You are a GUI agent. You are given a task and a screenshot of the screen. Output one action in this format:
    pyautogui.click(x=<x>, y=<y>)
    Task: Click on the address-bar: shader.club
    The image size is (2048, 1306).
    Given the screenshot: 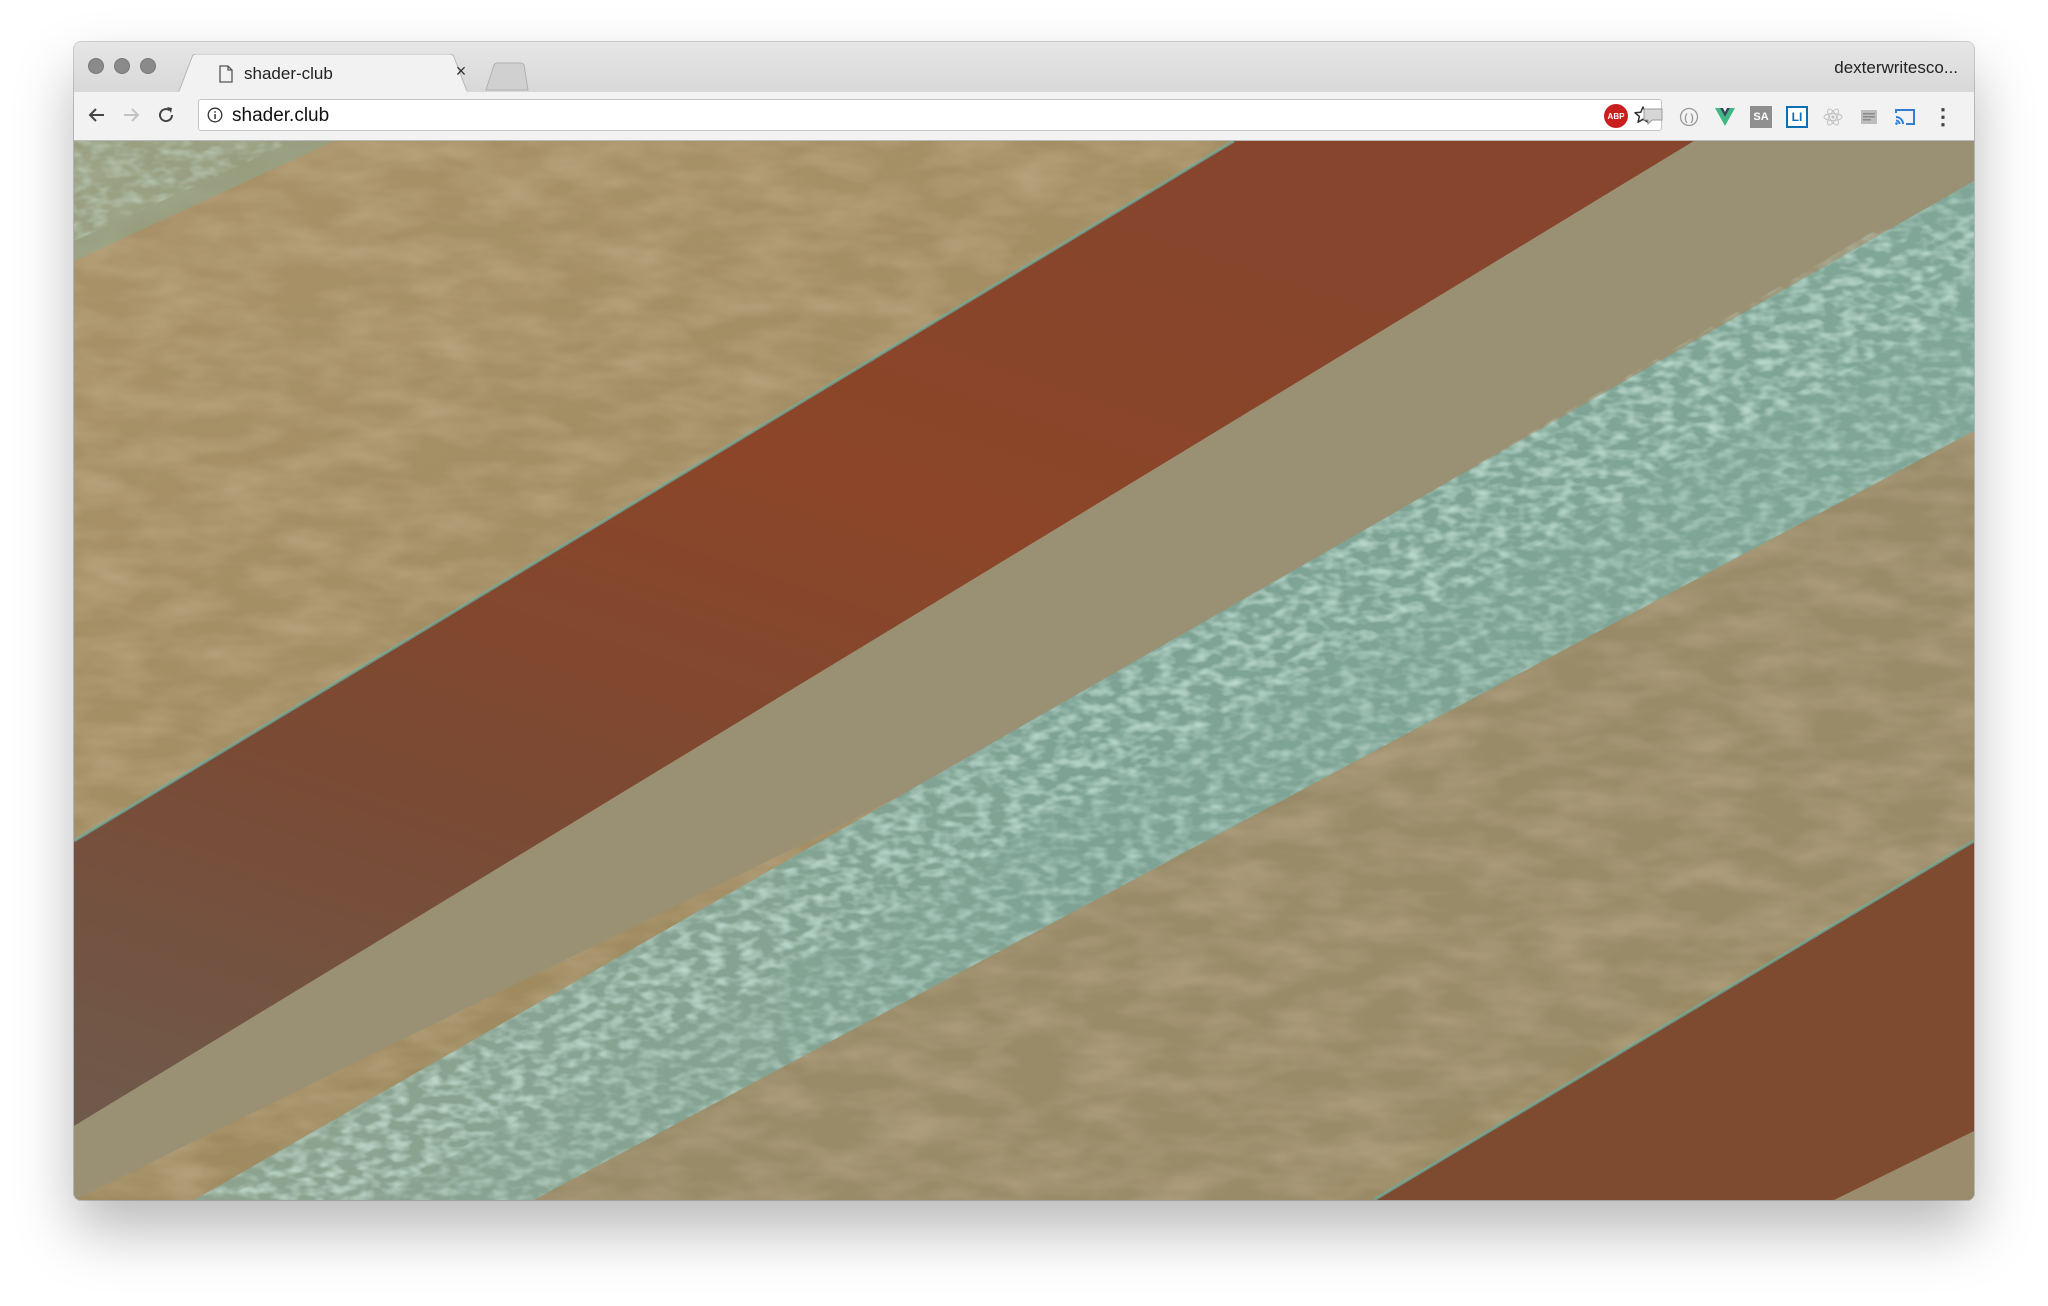 What is the action you would take?
    pyautogui.click(x=930, y=115)
    